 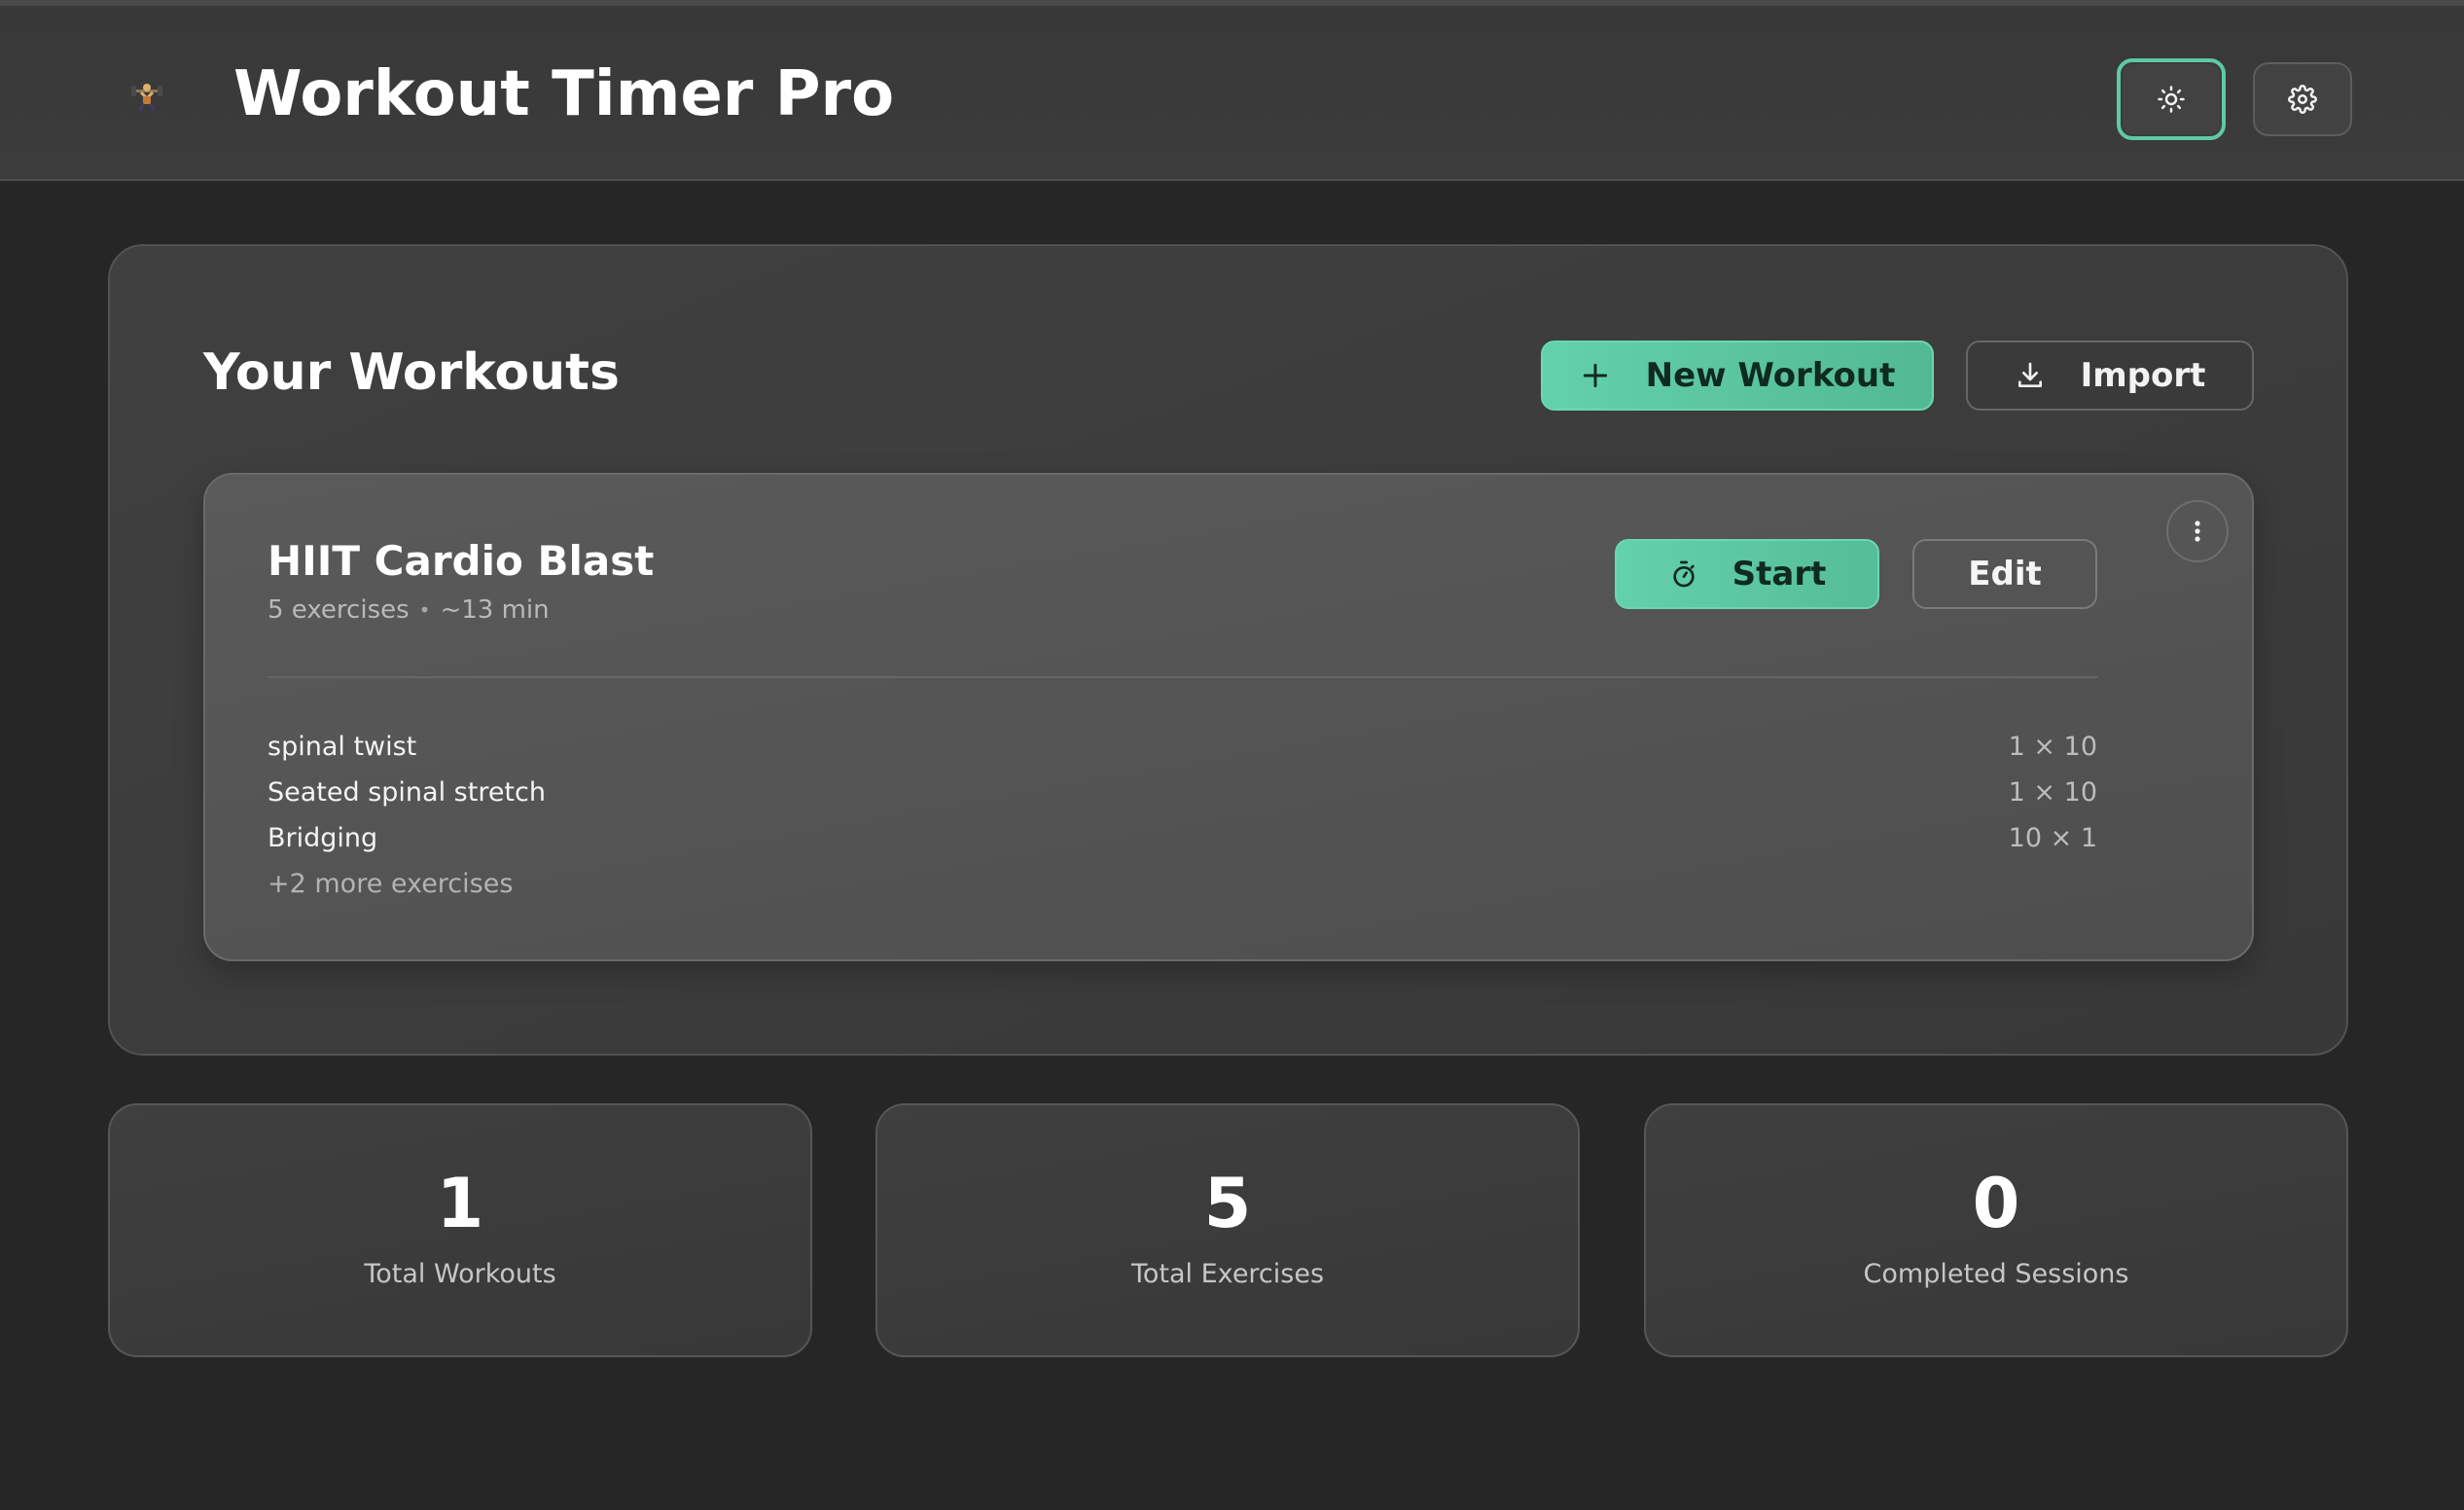 What do you see at coordinates (460, 1203) in the screenshot?
I see `stat-value: 1` at bounding box center [460, 1203].